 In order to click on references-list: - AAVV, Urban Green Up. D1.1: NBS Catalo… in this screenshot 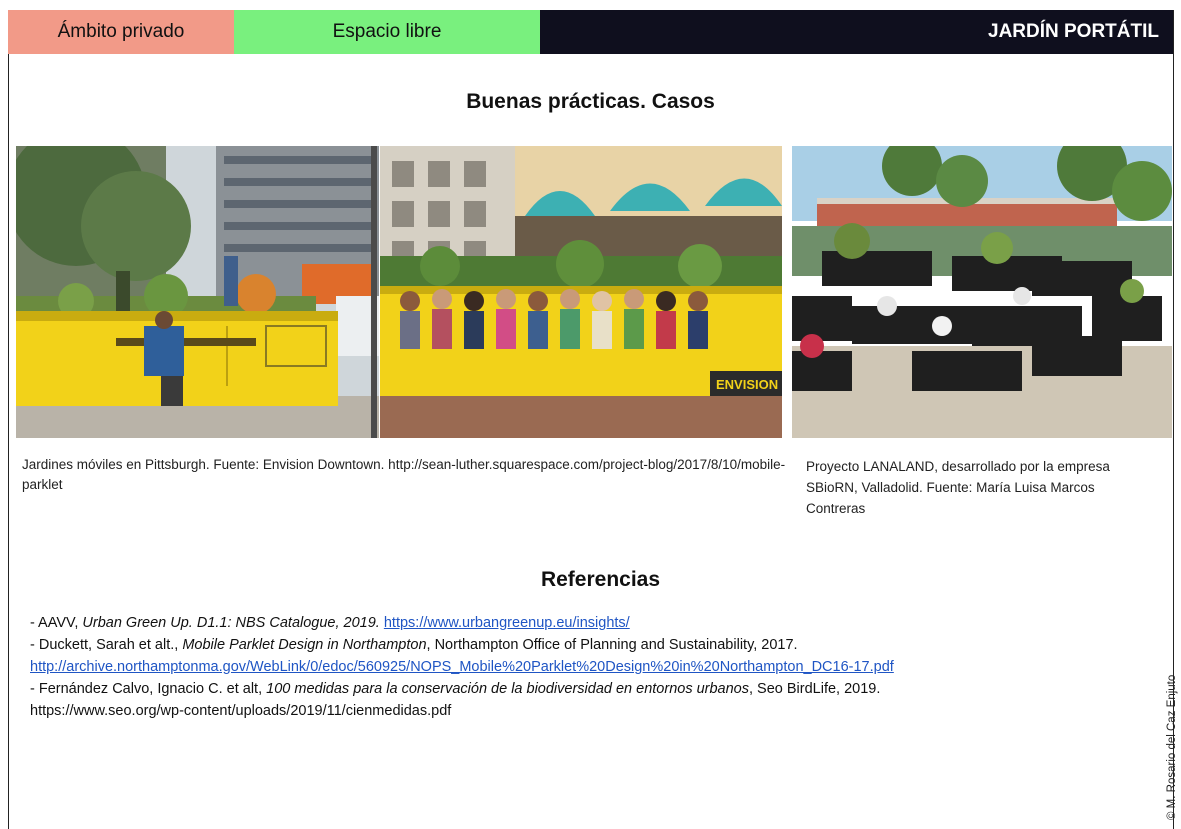, I will do `click(580, 667)`.